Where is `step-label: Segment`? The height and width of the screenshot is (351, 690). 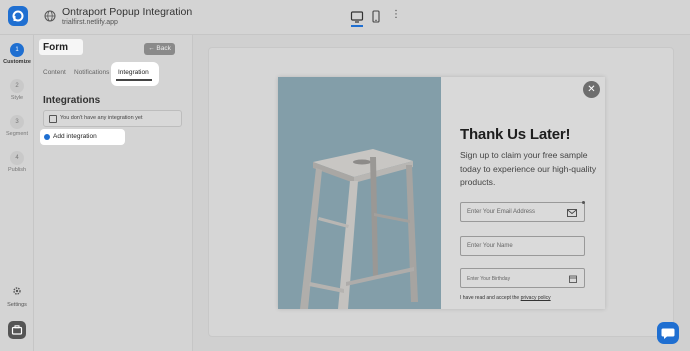
step-label: Segment is located at coordinates (16, 134).